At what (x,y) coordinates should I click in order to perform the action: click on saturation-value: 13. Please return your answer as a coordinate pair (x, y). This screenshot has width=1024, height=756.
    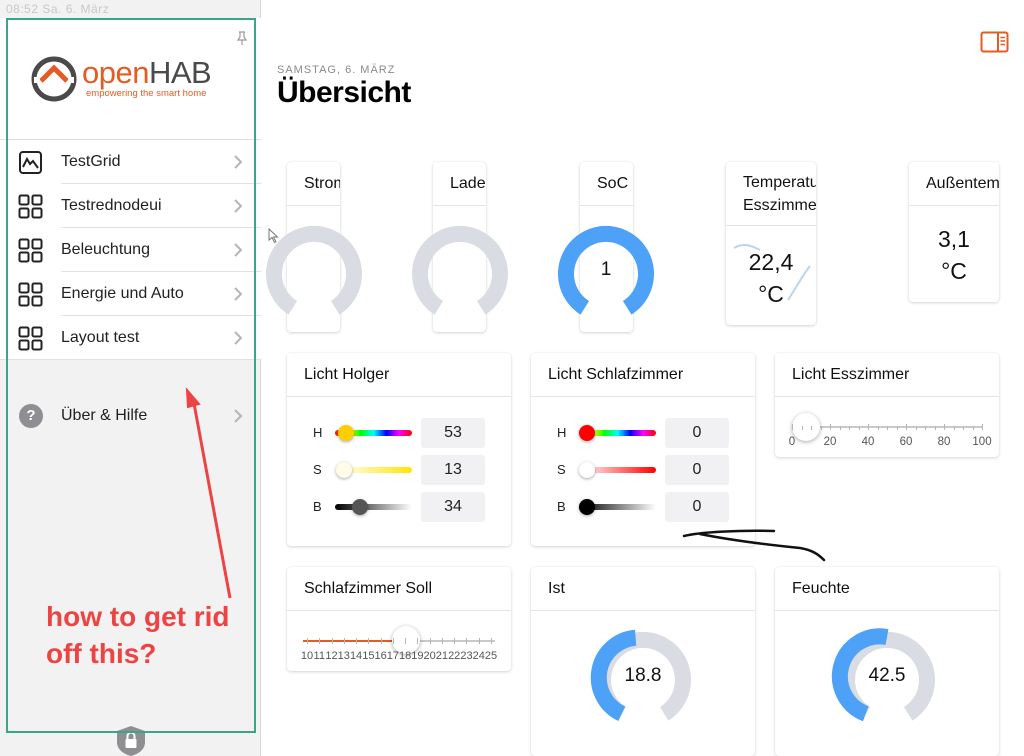
    Looking at the image, I should click on (453, 470).